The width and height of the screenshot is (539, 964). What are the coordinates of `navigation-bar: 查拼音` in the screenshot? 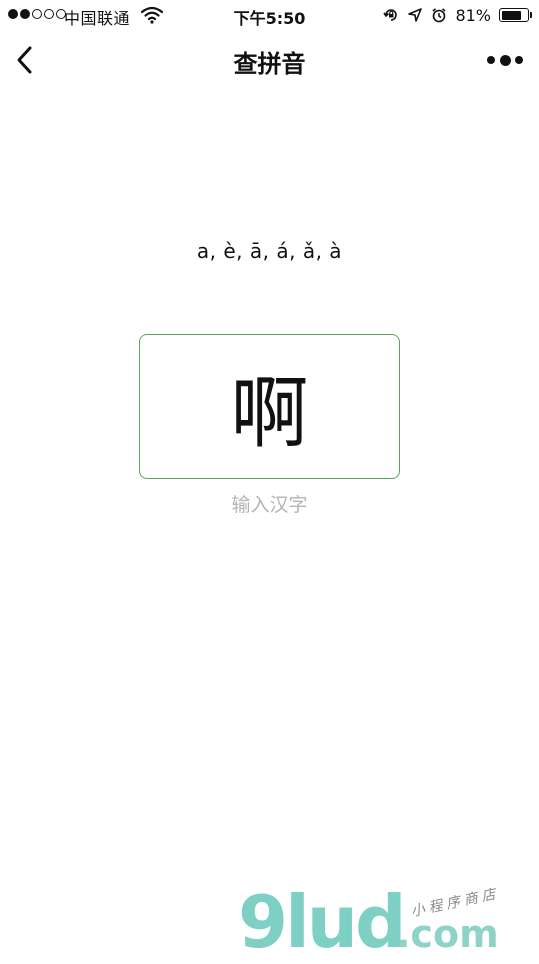 It's located at (269, 60).